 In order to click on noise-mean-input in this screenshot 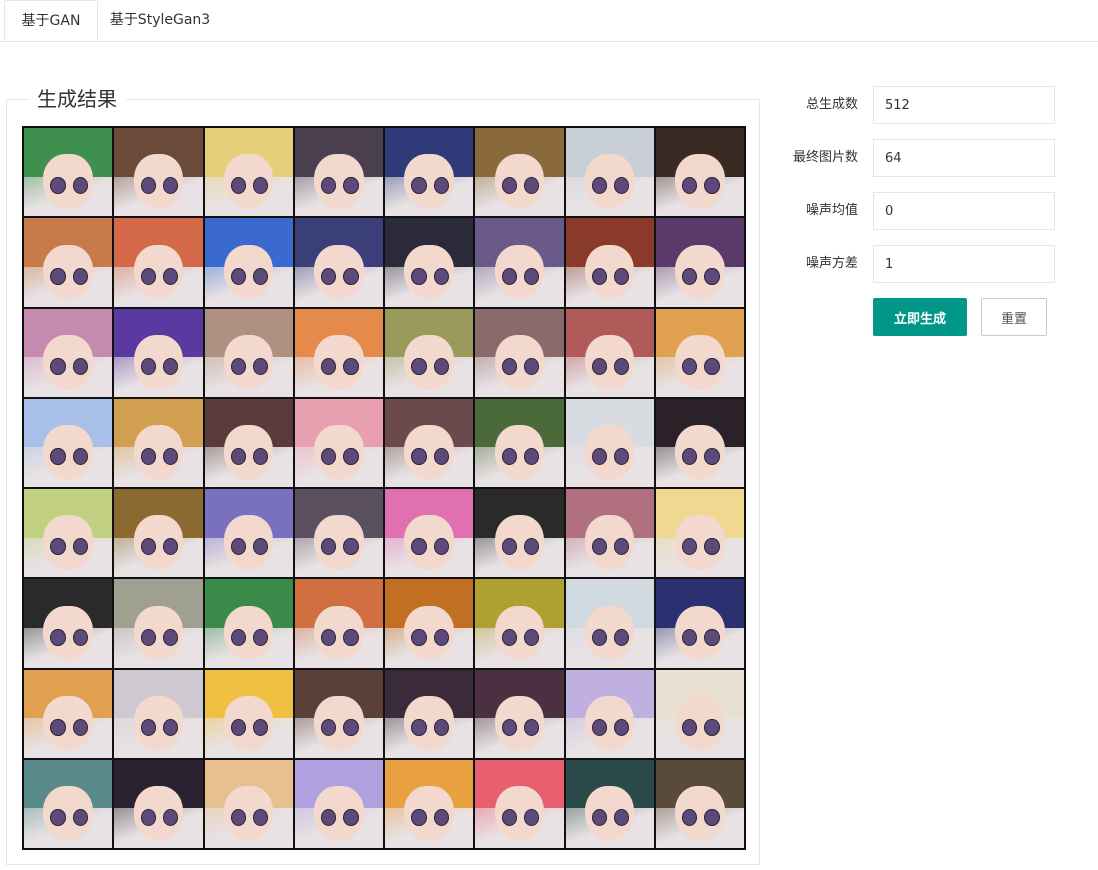, I will do `click(964, 211)`.